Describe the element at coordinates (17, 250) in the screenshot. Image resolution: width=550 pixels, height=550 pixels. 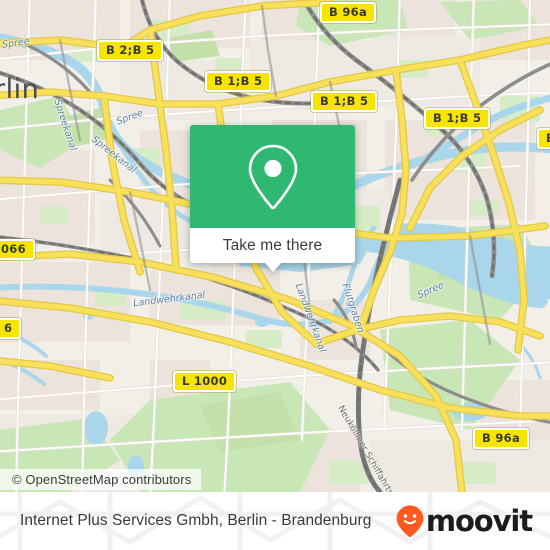
I see `road-shield: 066` at that location.